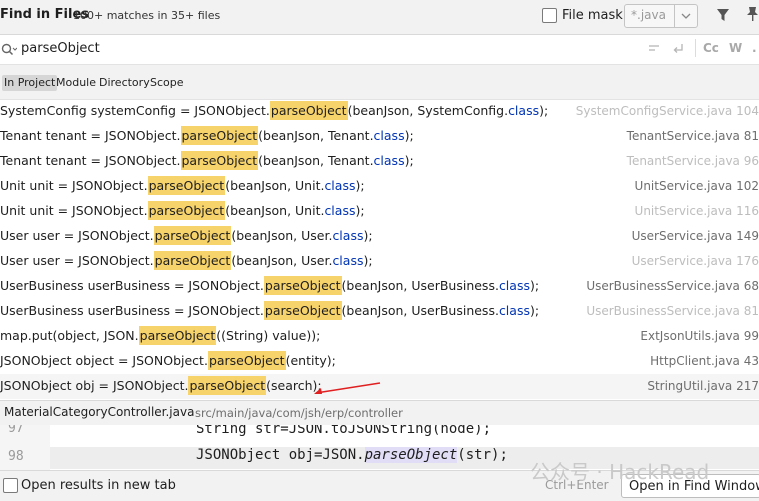 The height and width of the screenshot is (501, 759). Describe the element at coordinates (104, 360) in the screenshot. I see `code-prefix: JSONObject object = JSONObject.` at that location.